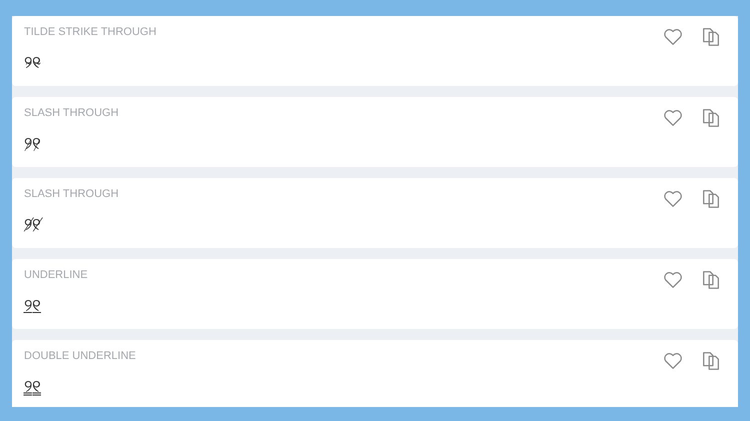 The image size is (750, 421). I want to click on styled-text: ୨̴୧̴, so click(33, 63).